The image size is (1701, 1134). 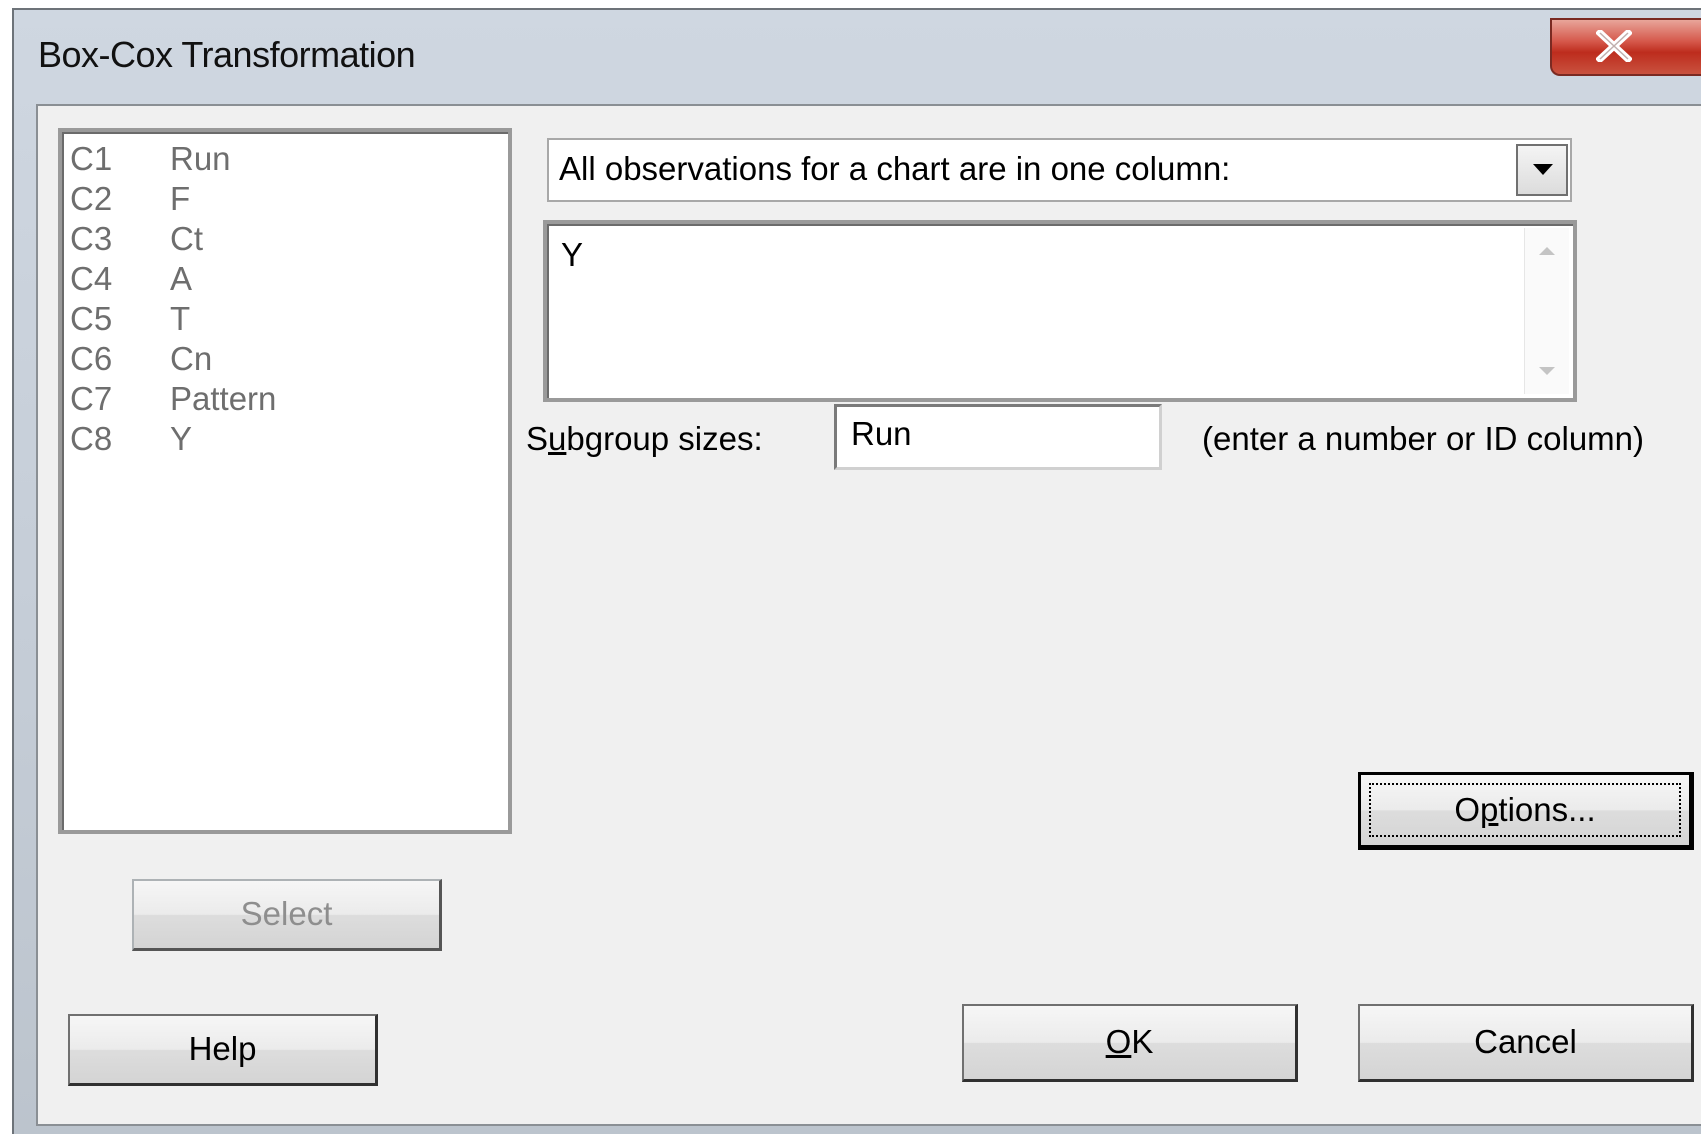 I want to click on variable-id: C7, so click(x=91, y=398).